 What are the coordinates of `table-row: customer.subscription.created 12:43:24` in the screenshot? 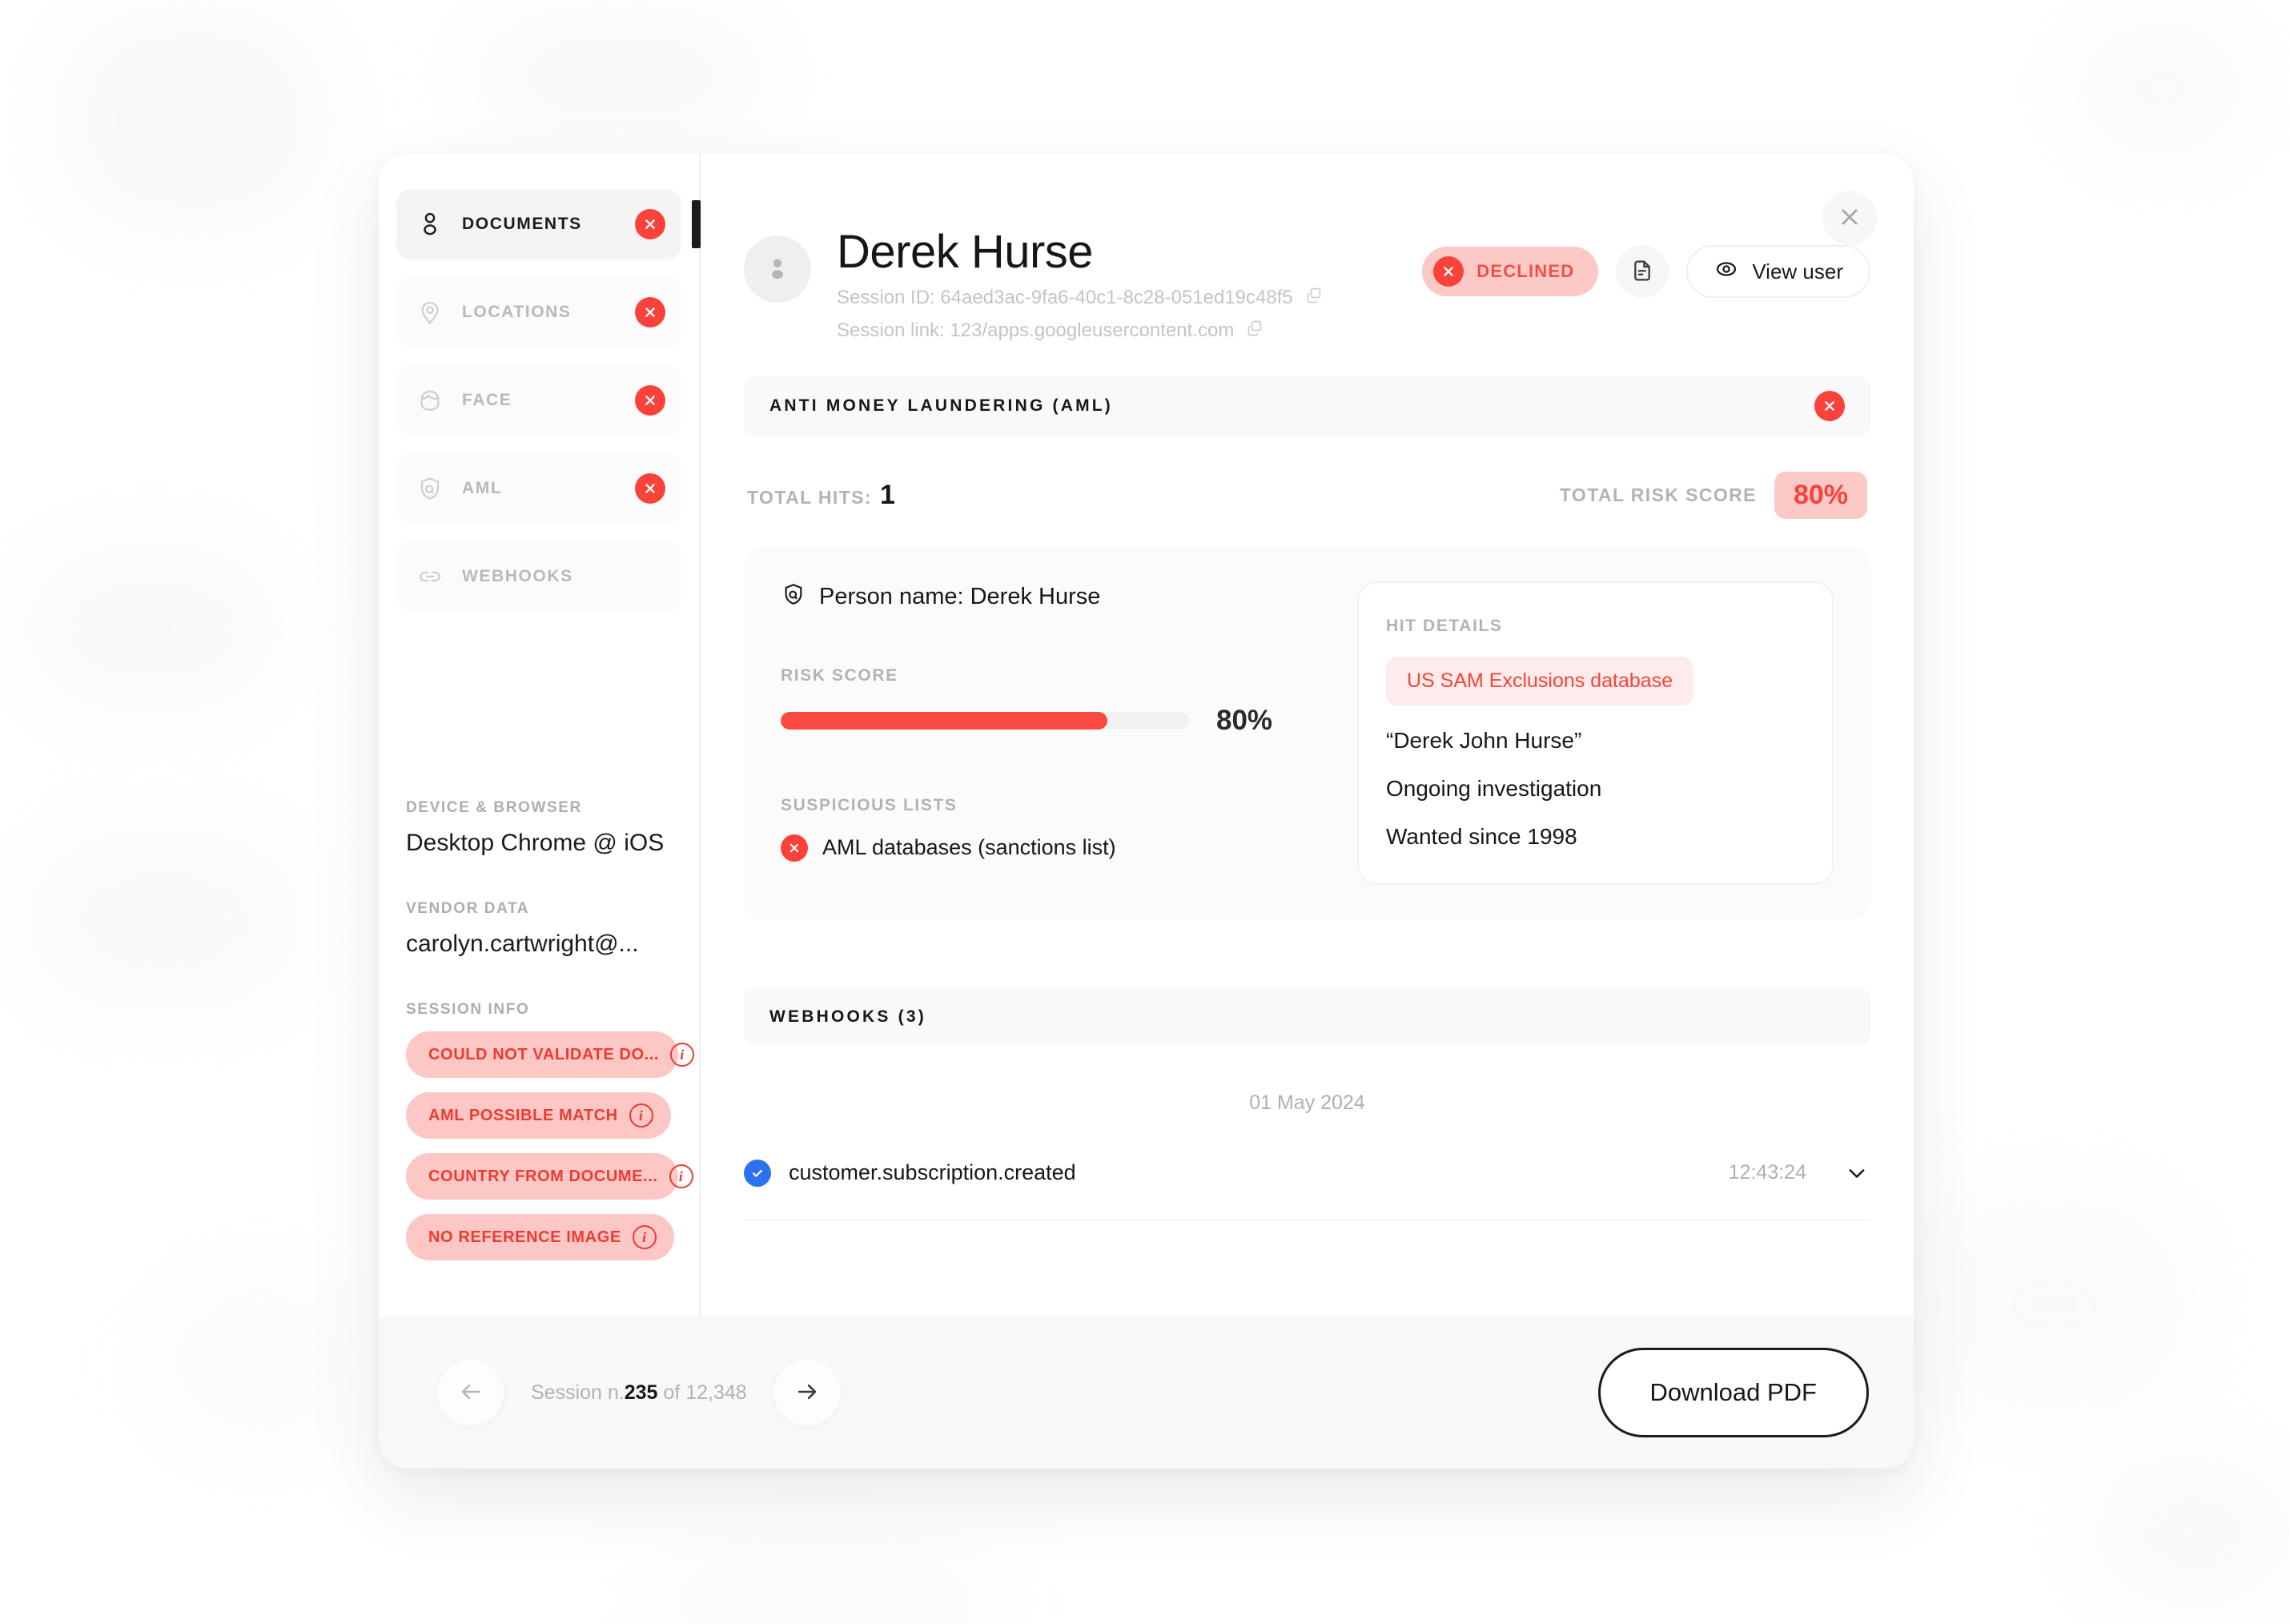 It's located at (1307, 1189).